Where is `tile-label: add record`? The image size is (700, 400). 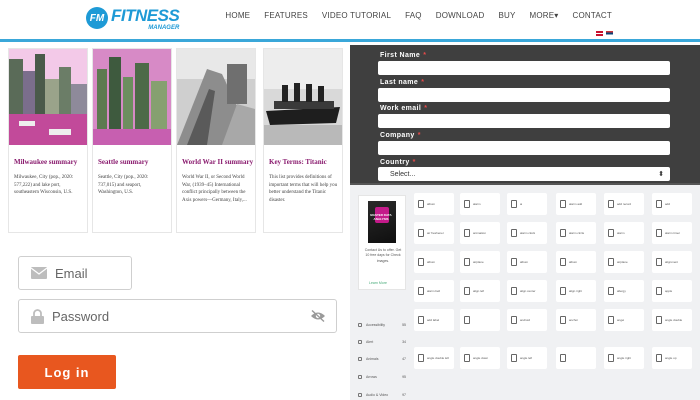 tile-label: add record is located at coordinates (624, 204).